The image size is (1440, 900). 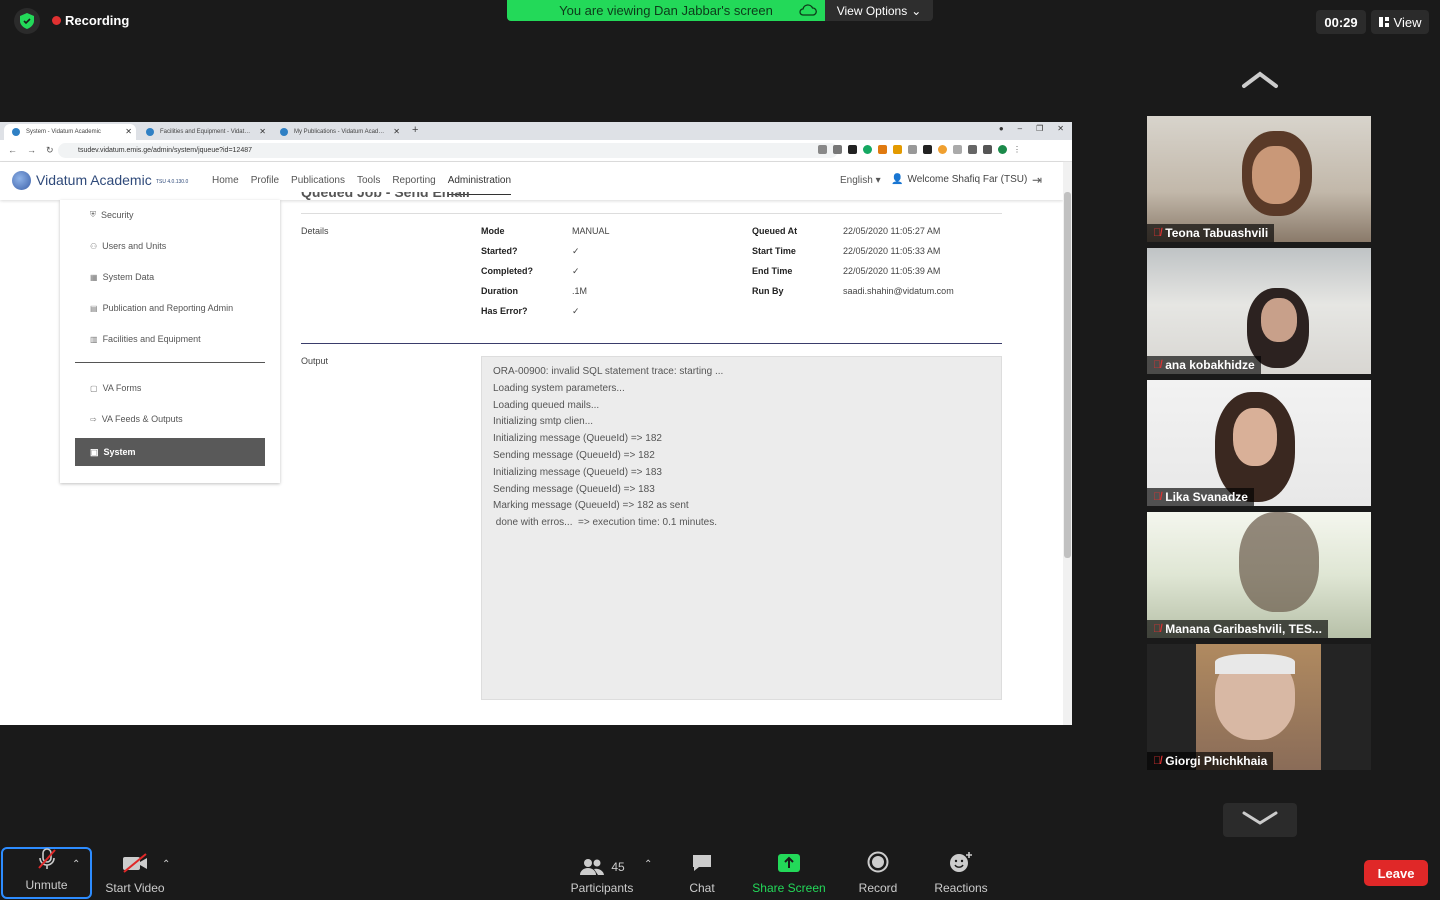 I want to click on zoom-icon, so click(x=822, y=149).